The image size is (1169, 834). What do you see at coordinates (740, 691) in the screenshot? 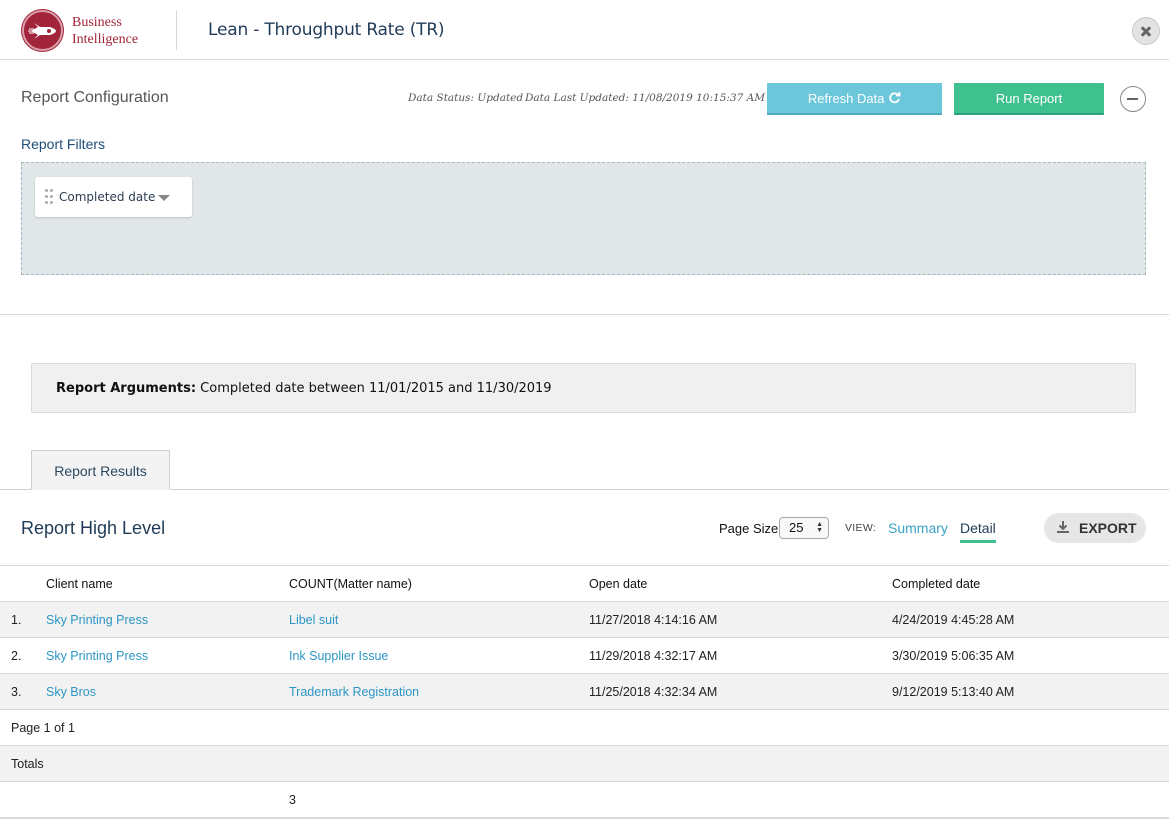
I see `open-date-cell: 11/25/2018 4:32:34 AM` at bounding box center [740, 691].